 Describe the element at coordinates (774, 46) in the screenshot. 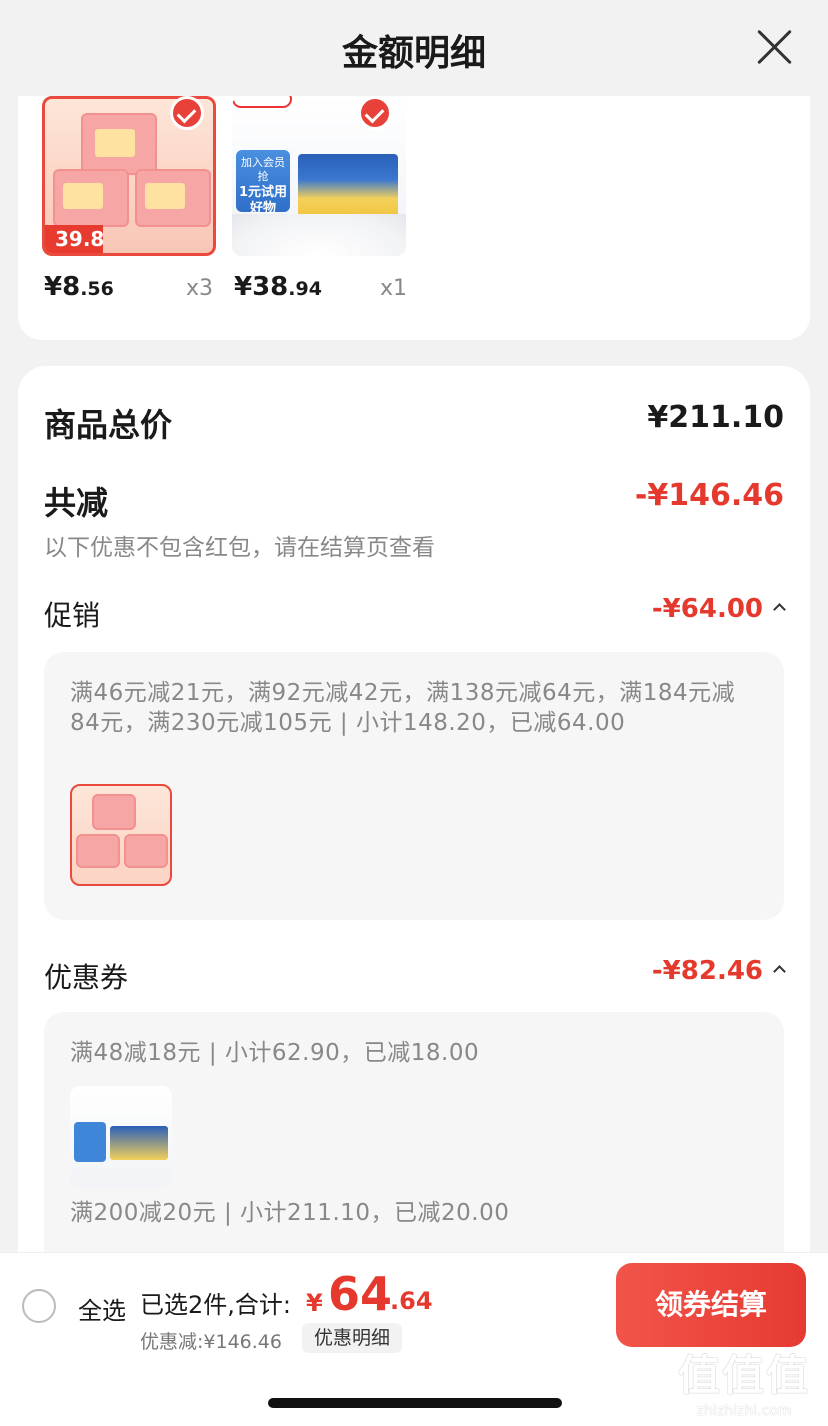

I see `close-icon` at that location.